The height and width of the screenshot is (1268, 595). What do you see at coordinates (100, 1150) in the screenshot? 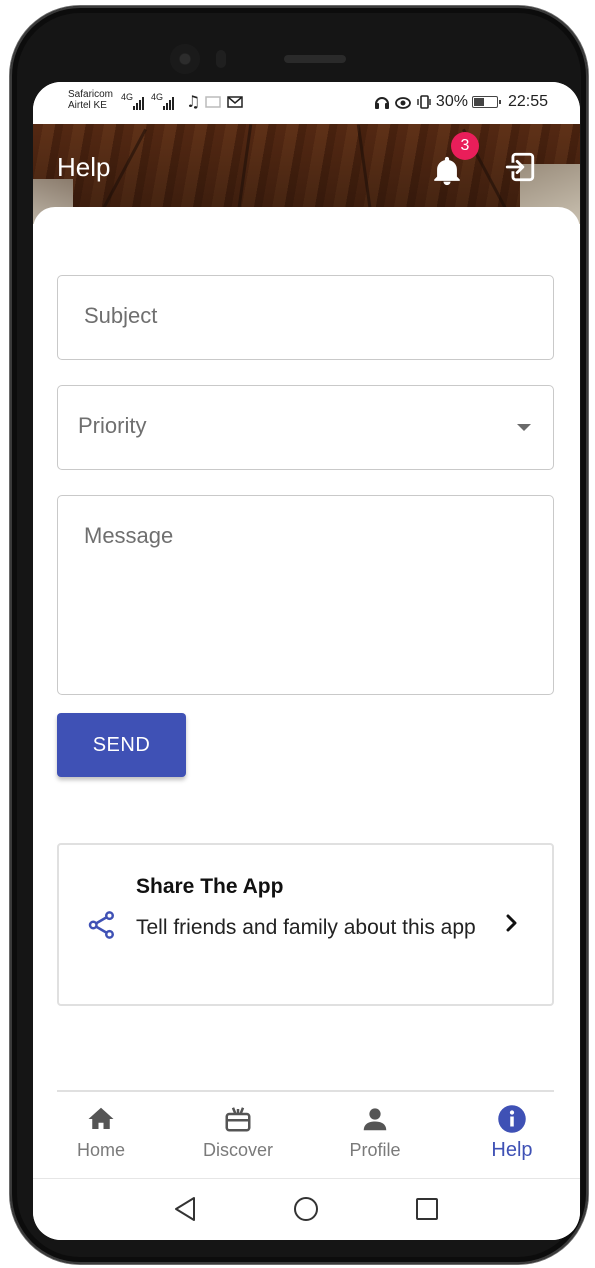
I see `nav-label-home: Home` at bounding box center [100, 1150].